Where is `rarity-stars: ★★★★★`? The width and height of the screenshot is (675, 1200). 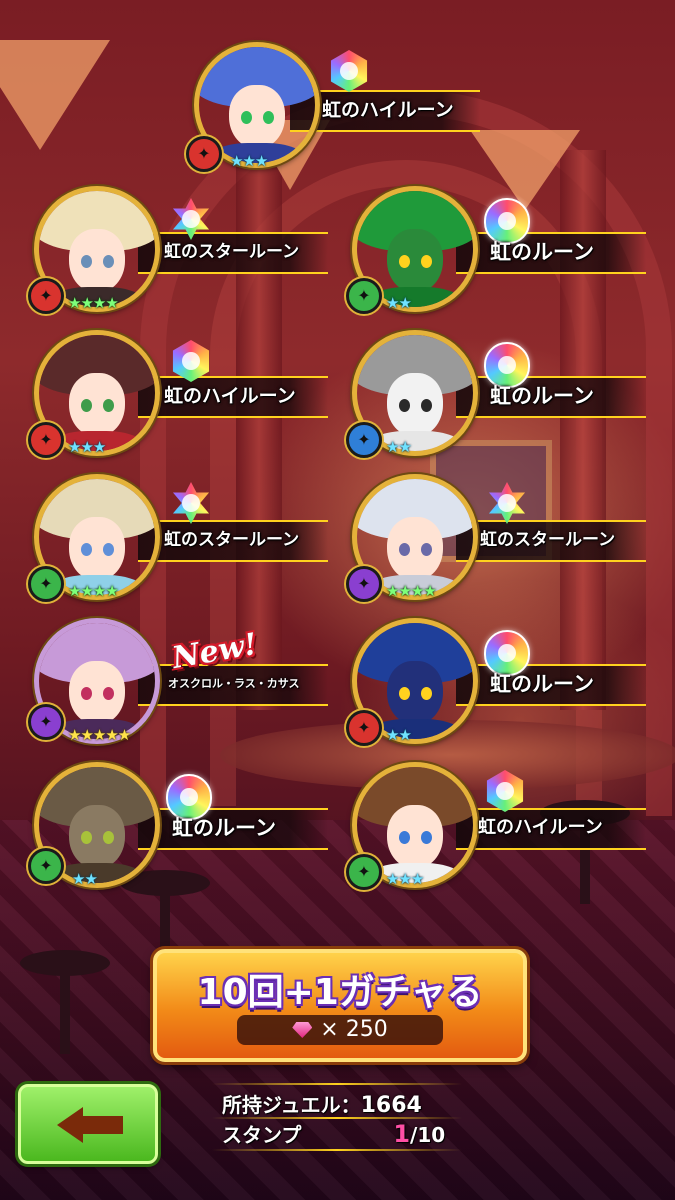
rarity-stars: ★★★★★ is located at coordinates (99, 735).